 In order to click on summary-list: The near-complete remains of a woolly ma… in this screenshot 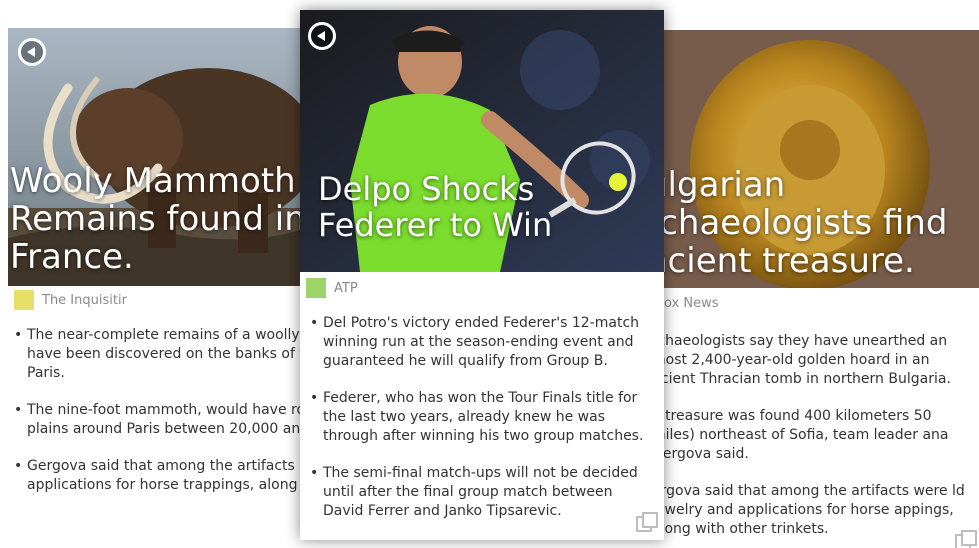, I will do `click(160, 419)`.